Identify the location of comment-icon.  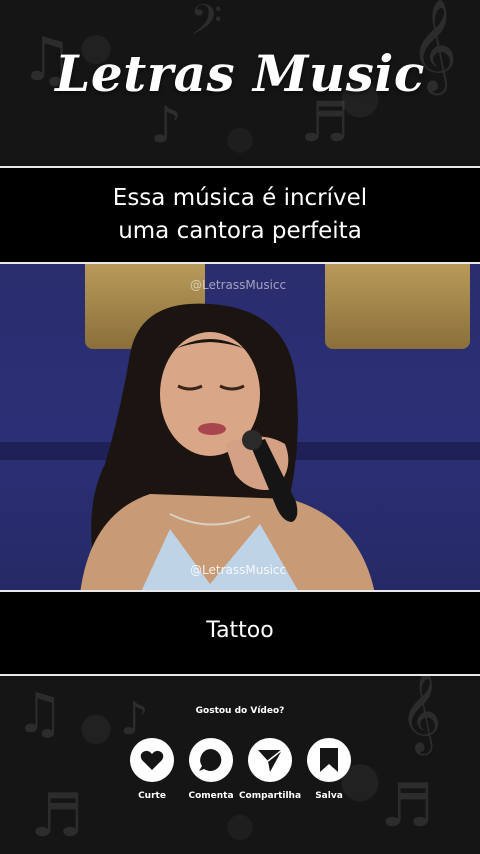
(211, 760).